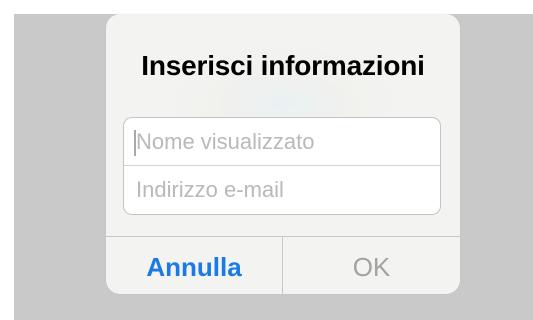  What do you see at coordinates (194, 265) in the screenshot?
I see `cancel-button: Annulla` at bounding box center [194, 265].